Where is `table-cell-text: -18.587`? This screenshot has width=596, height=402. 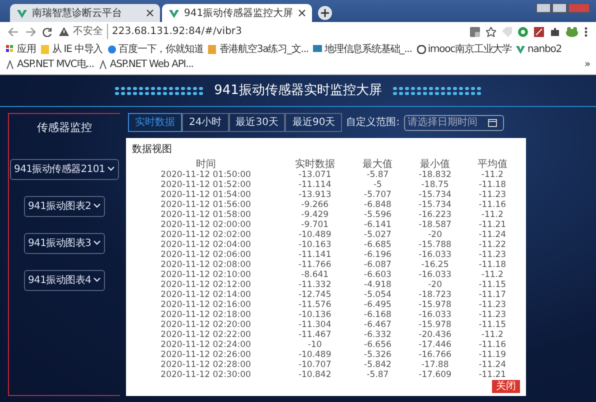 table-cell-text: -18.587 is located at coordinates (435, 225).